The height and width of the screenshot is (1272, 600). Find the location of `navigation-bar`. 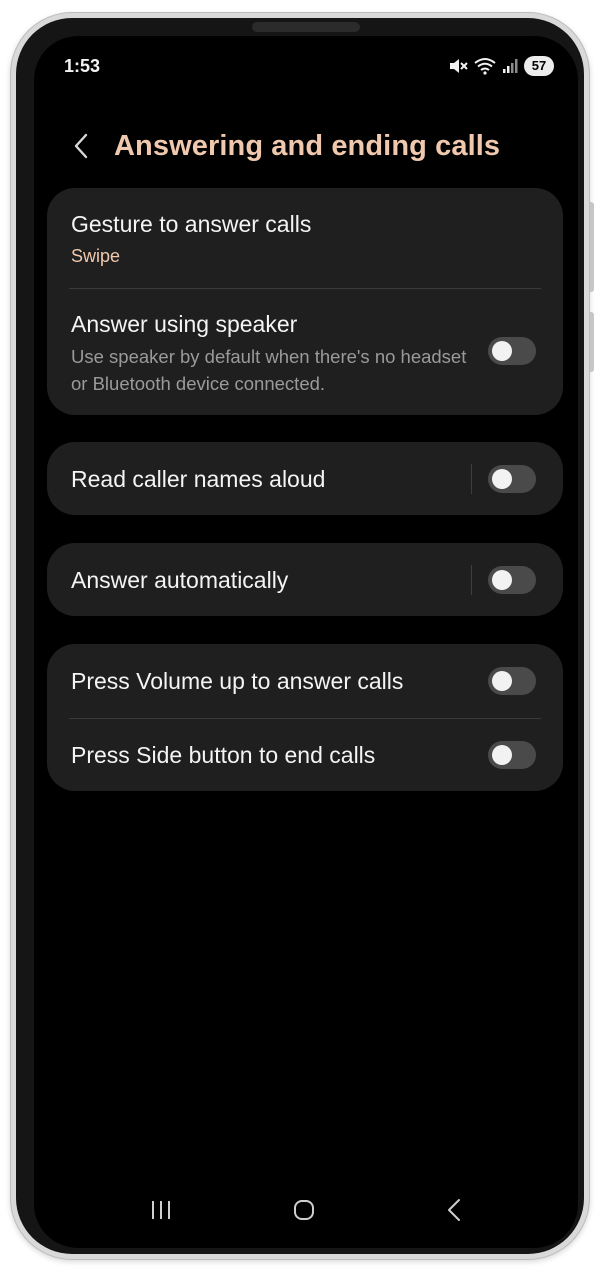

navigation-bar is located at coordinates (306, 1213).